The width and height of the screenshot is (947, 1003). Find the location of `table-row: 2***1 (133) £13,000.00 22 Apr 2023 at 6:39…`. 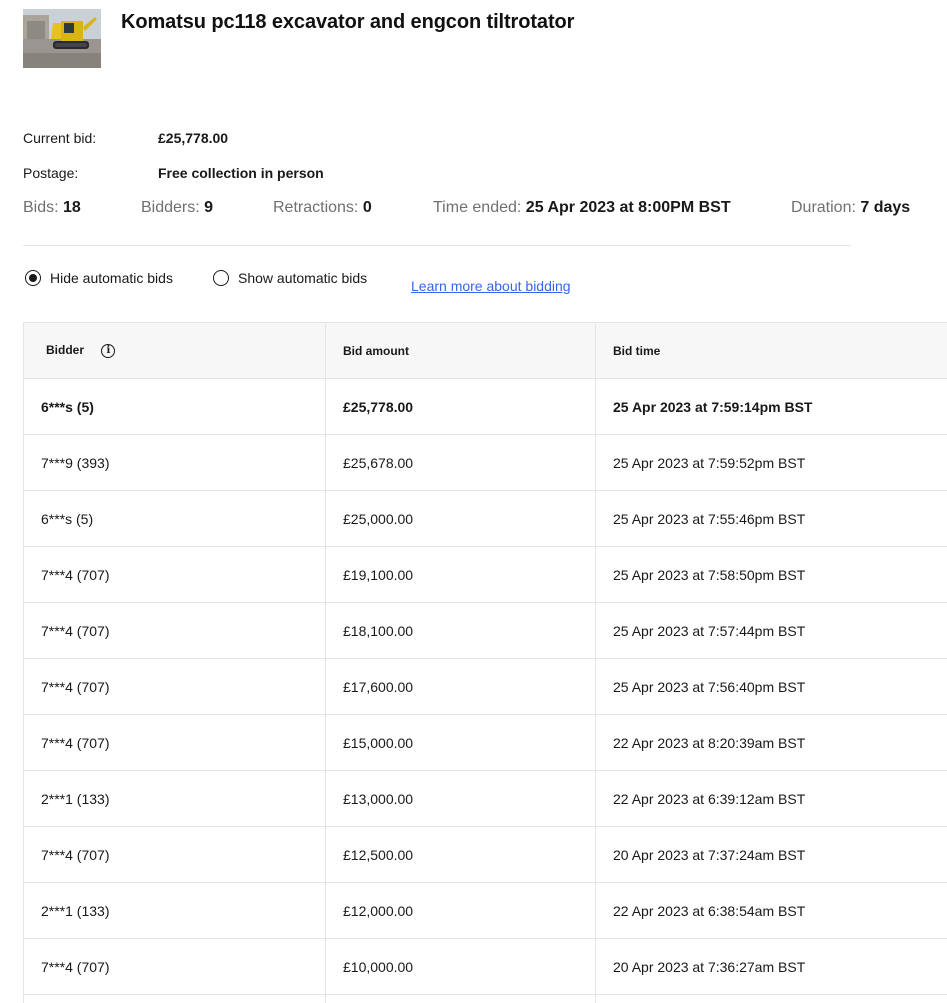

table-row: 2***1 (133) £13,000.00 22 Apr 2023 at 6:39… is located at coordinates (485, 798).